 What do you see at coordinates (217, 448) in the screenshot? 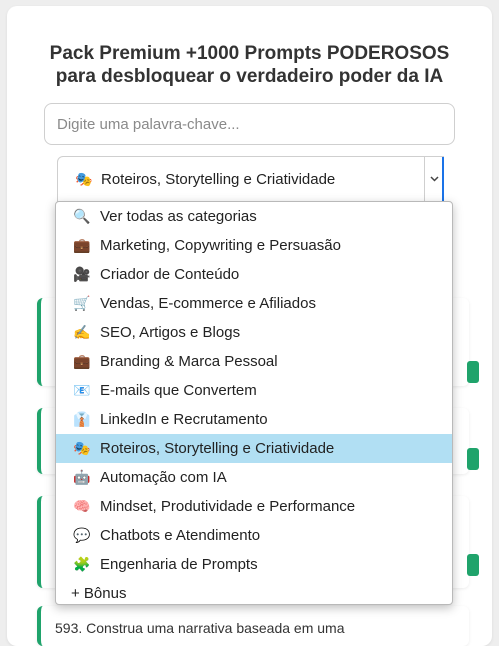
I see `option-label: Roteiros, Storytelling e Criatividade` at bounding box center [217, 448].